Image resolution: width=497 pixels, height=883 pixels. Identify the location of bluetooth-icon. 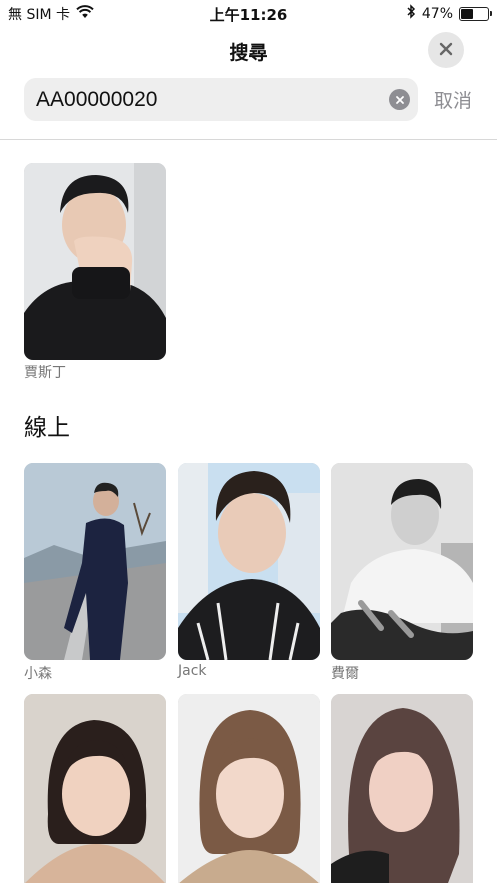
(411, 13).